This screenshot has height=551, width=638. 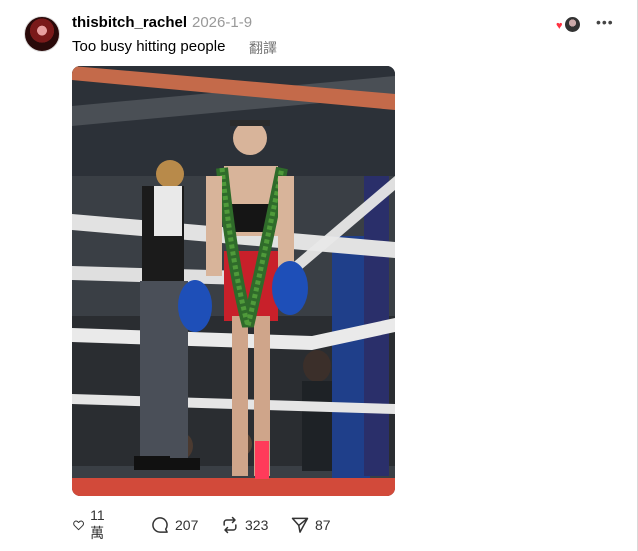 I want to click on translate-link: 翻譯, so click(x=263, y=48).